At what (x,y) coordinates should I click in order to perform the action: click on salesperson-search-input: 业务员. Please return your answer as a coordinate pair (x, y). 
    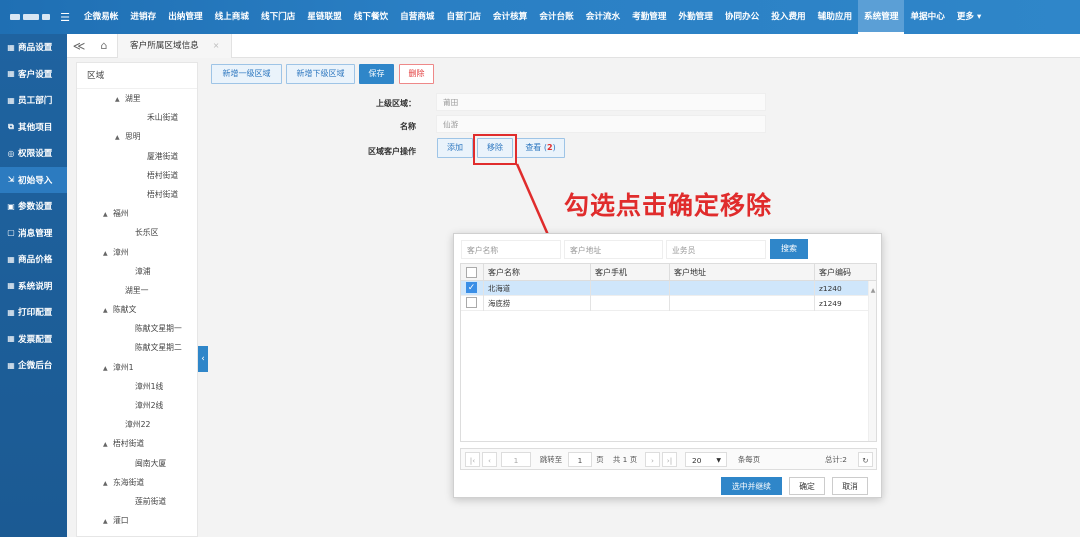
    Looking at the image, I should click on (716, 249).